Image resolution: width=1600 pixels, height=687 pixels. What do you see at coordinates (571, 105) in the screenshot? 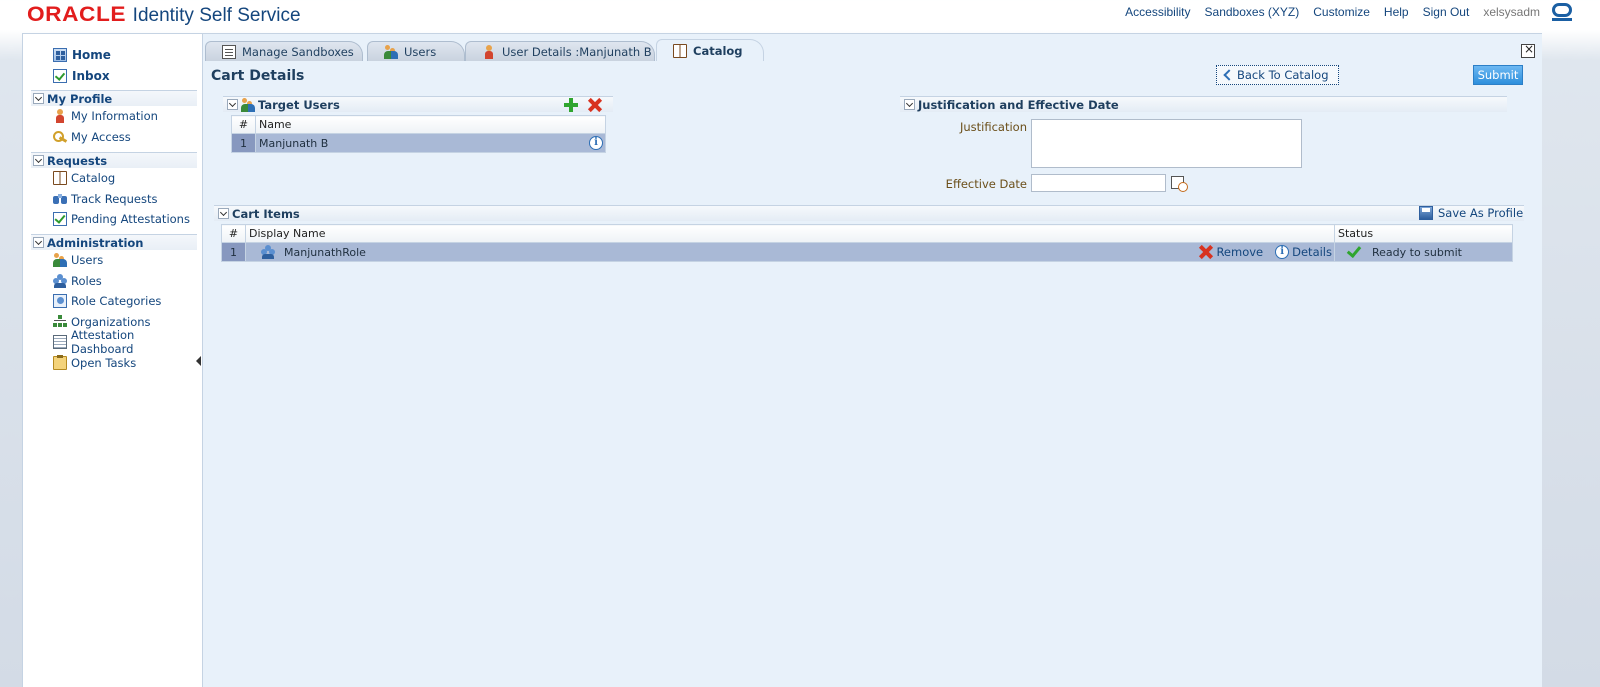
I see `add-icon` at bounding box center [571, 105].